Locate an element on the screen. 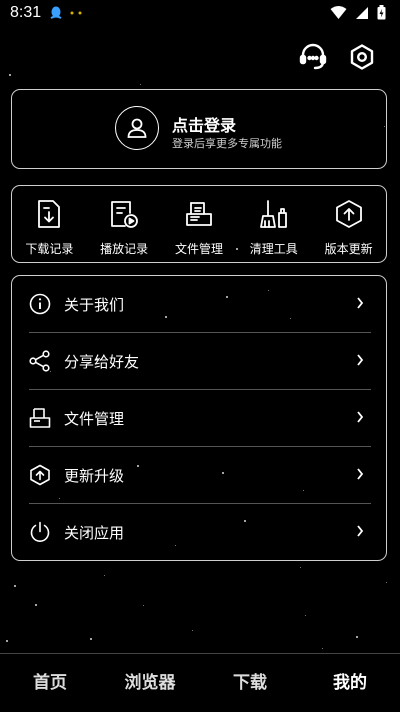 The image size is (400, 712). tool-label: 清理工具 is located at coordinates (273, 249).